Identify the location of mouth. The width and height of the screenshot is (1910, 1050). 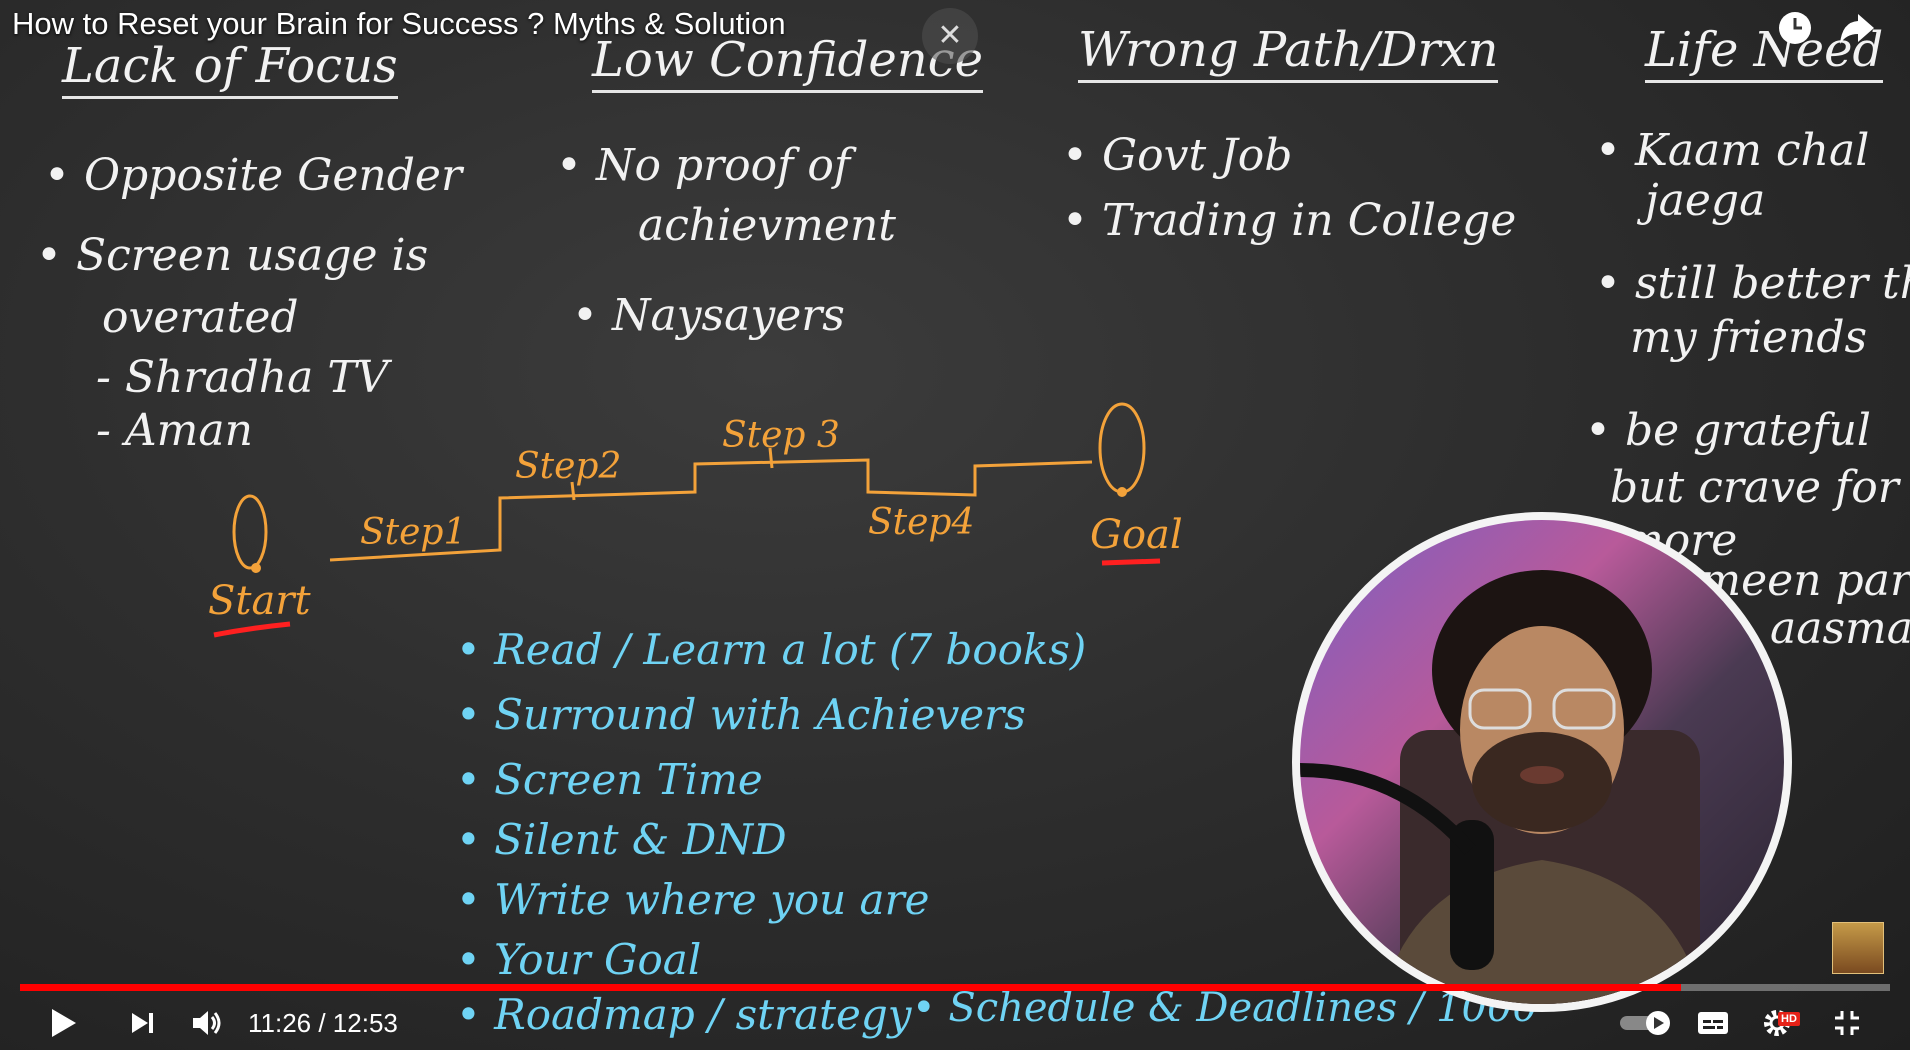
(1542, 775).